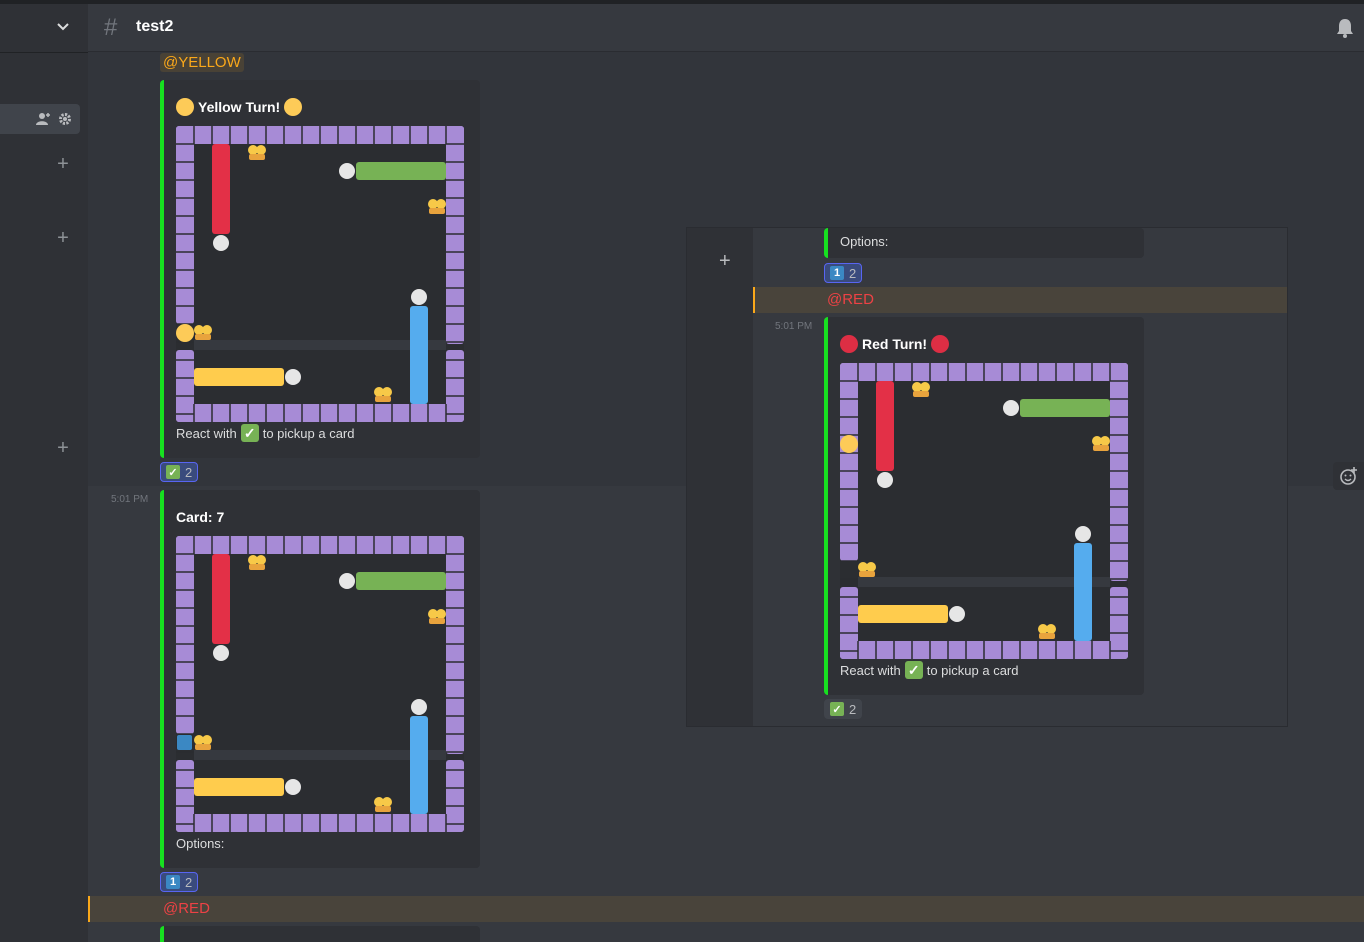  I want to click on game-embed: Red Turn! React with ✓ to pickup a card, so click(984, 506).